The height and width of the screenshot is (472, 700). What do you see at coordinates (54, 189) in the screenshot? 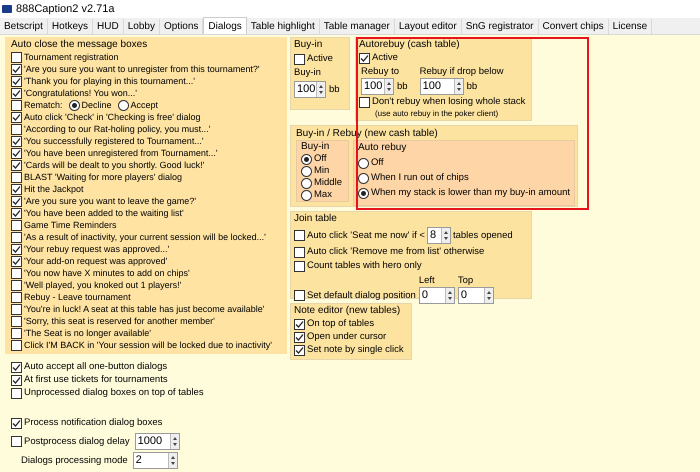
I see `checkbox-label: Hit the Jackpot` at bounding box center [54, 189].